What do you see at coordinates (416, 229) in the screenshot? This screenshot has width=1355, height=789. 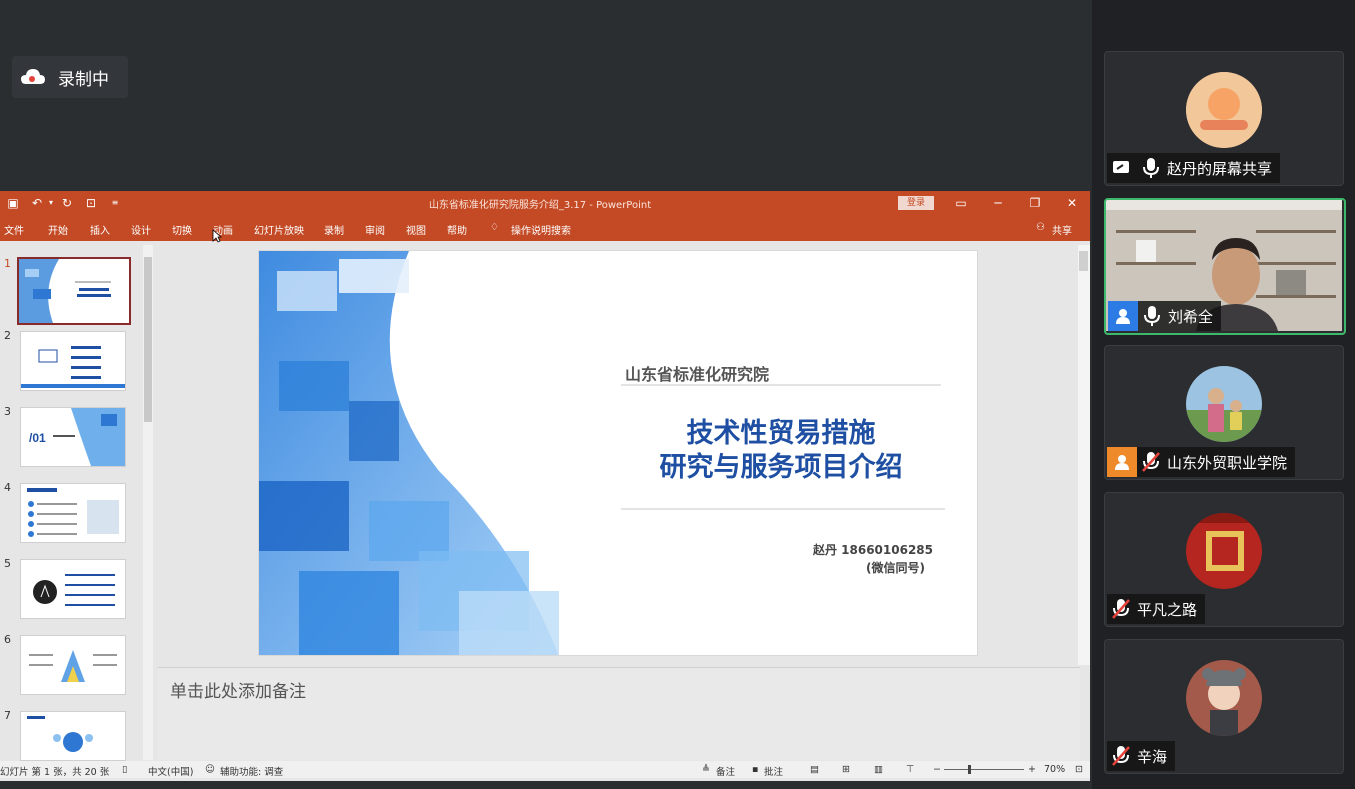 I see `tab-view: 视图` at bounding box center [416, 229].